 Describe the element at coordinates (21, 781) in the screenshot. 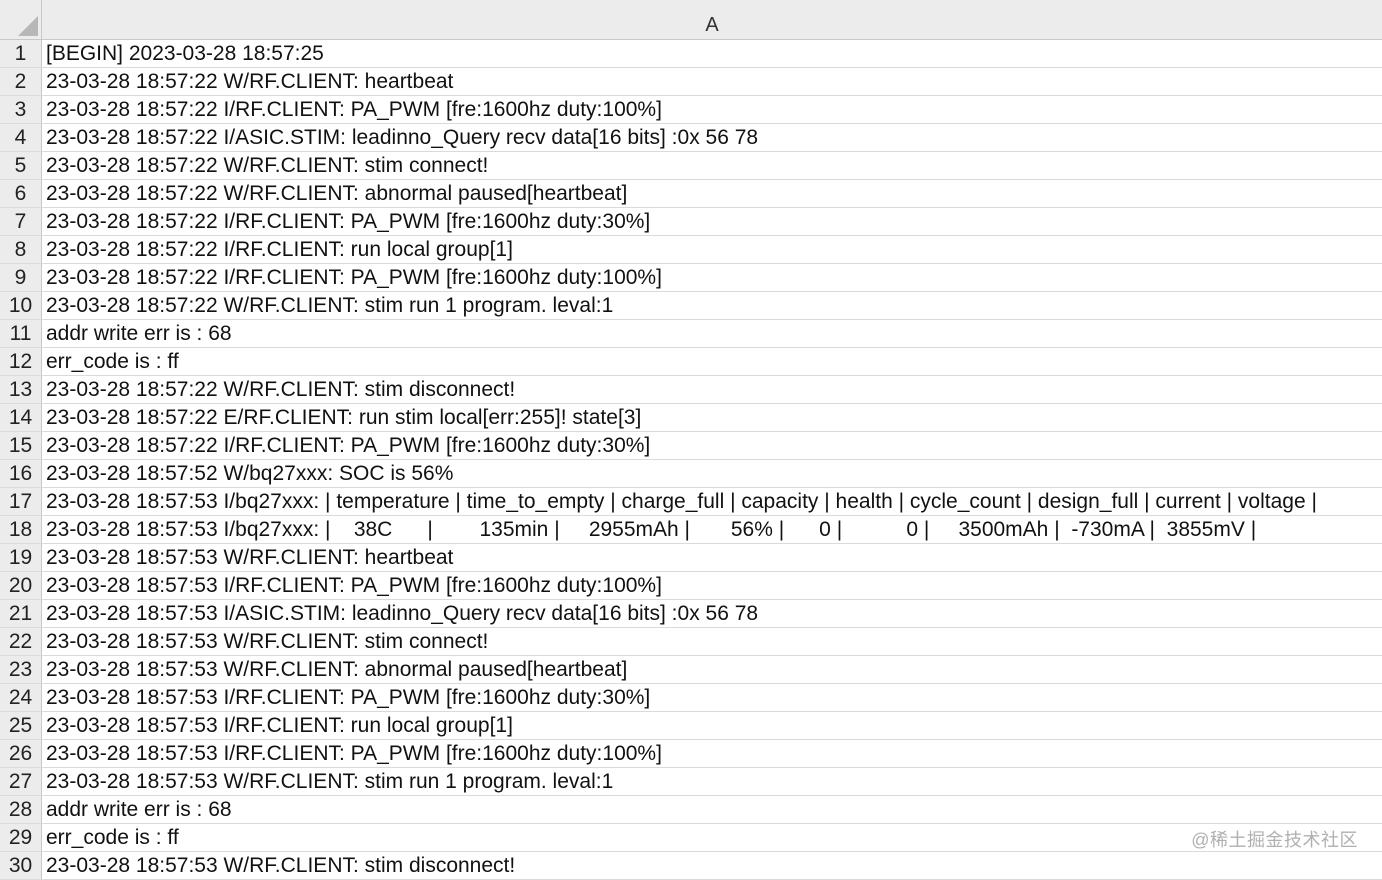

I see `row-header: 27` at that location.